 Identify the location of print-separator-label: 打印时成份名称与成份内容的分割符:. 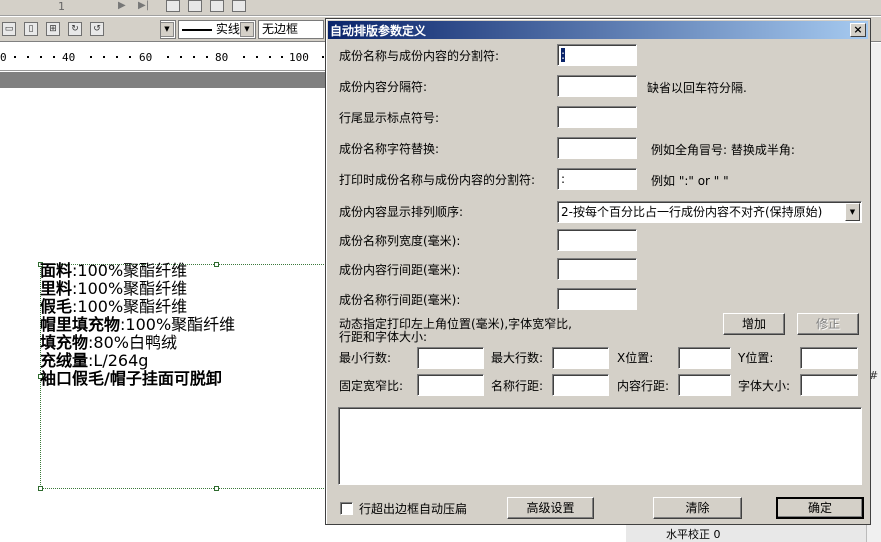
(437, 180).